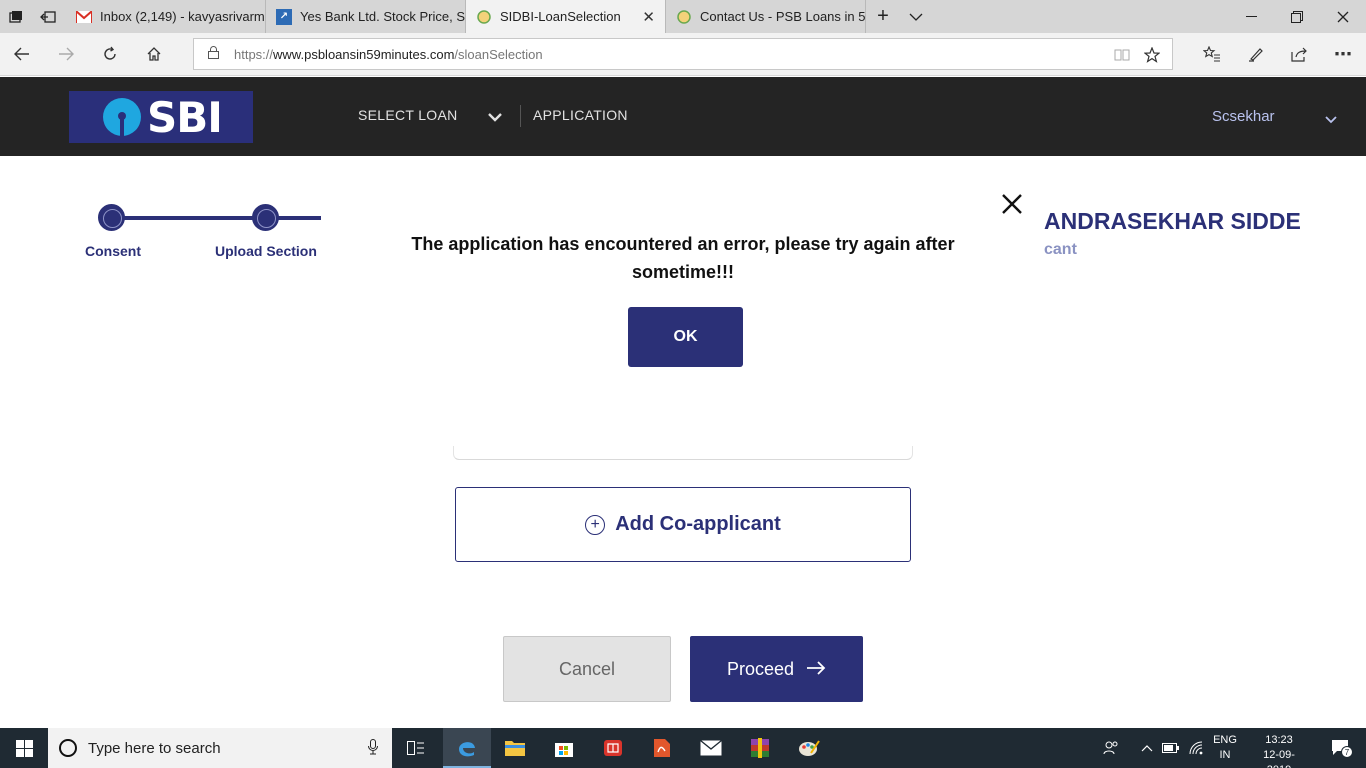 The height and width of the screenshot is (768, 1366). I want to click on nav-select-loan: SELECT LOAN, so click(408, 115).